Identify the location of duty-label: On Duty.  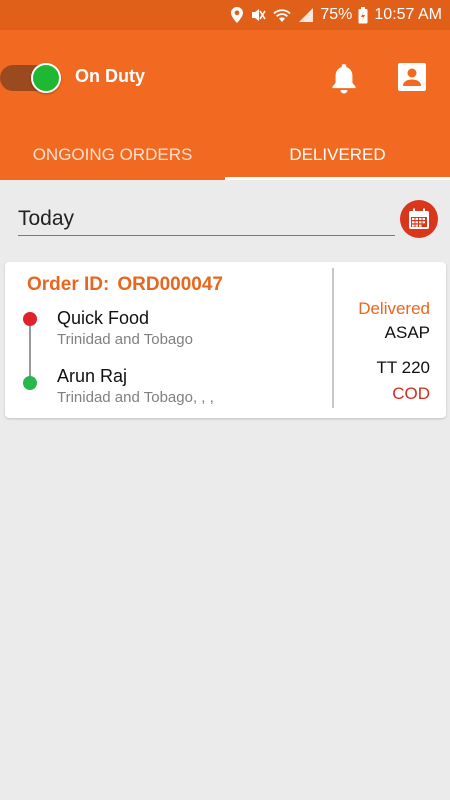
(110, 76).